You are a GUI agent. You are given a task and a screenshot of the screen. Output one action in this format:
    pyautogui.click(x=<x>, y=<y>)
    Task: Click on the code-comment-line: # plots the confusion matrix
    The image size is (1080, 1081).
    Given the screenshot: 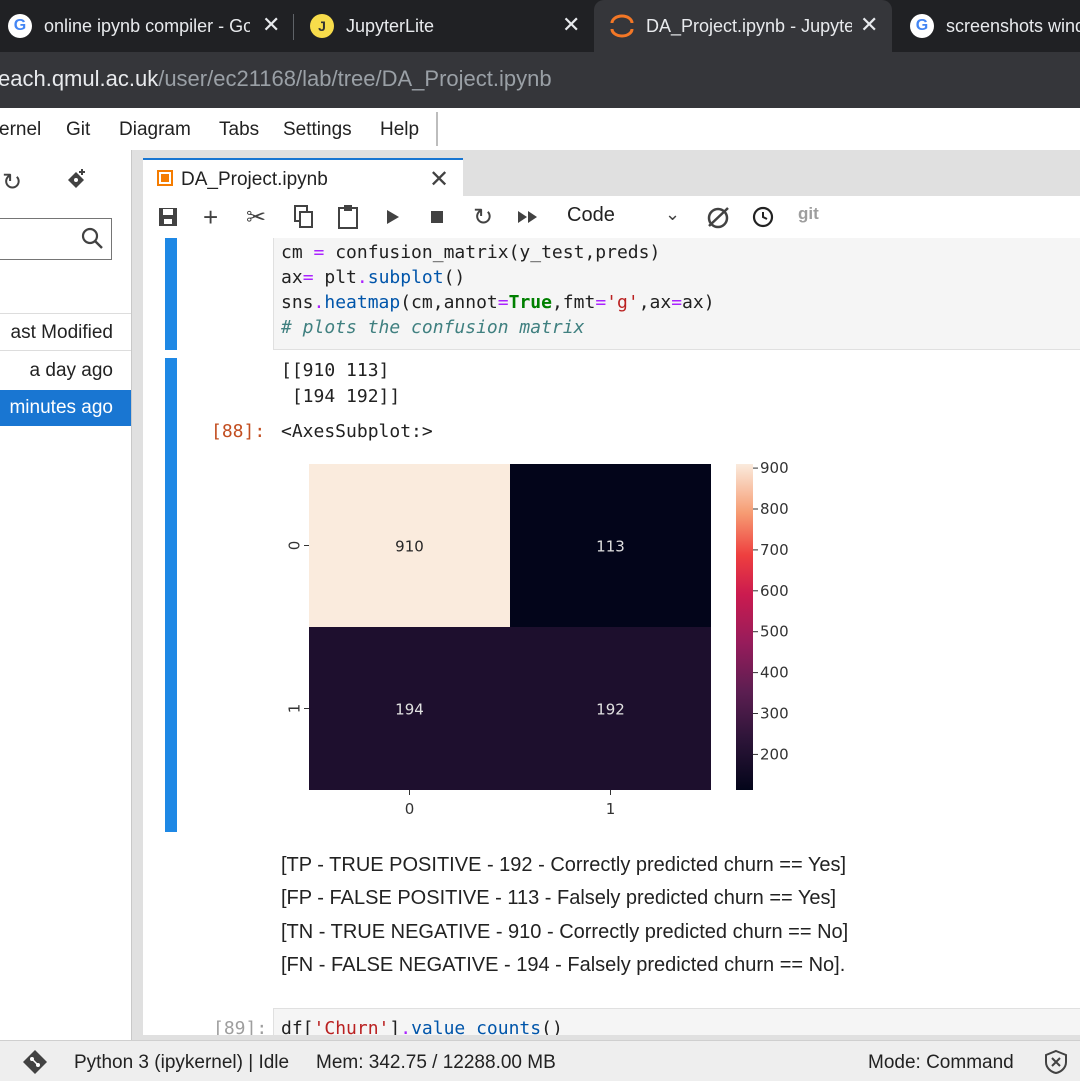 What is the action you would take?
    pyautogui.click(x=433, y=327)
    